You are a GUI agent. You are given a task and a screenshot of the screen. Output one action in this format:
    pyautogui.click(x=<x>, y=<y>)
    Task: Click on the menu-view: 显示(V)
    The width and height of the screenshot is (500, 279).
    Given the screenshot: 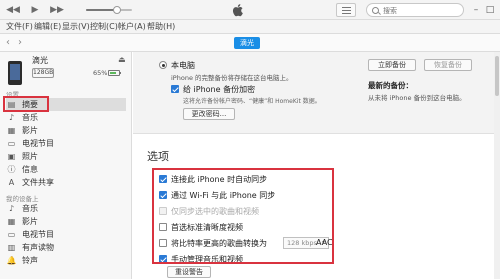 What is the action you would take?
    pyautogui.click(x=76, y=27)
    